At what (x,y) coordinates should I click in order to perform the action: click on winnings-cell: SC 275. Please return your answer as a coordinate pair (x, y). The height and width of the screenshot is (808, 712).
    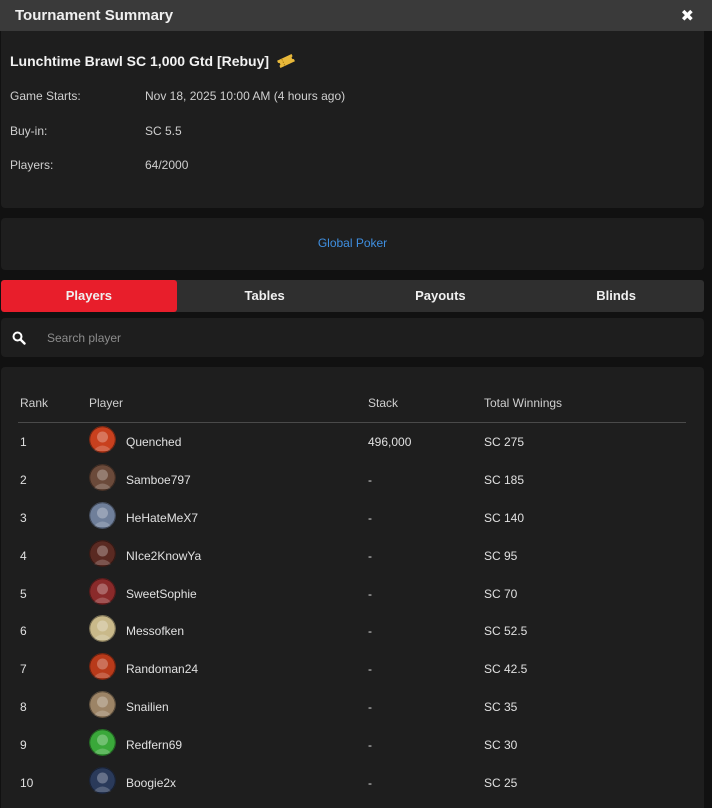
    Looking at the image, I should click on (504, 442).